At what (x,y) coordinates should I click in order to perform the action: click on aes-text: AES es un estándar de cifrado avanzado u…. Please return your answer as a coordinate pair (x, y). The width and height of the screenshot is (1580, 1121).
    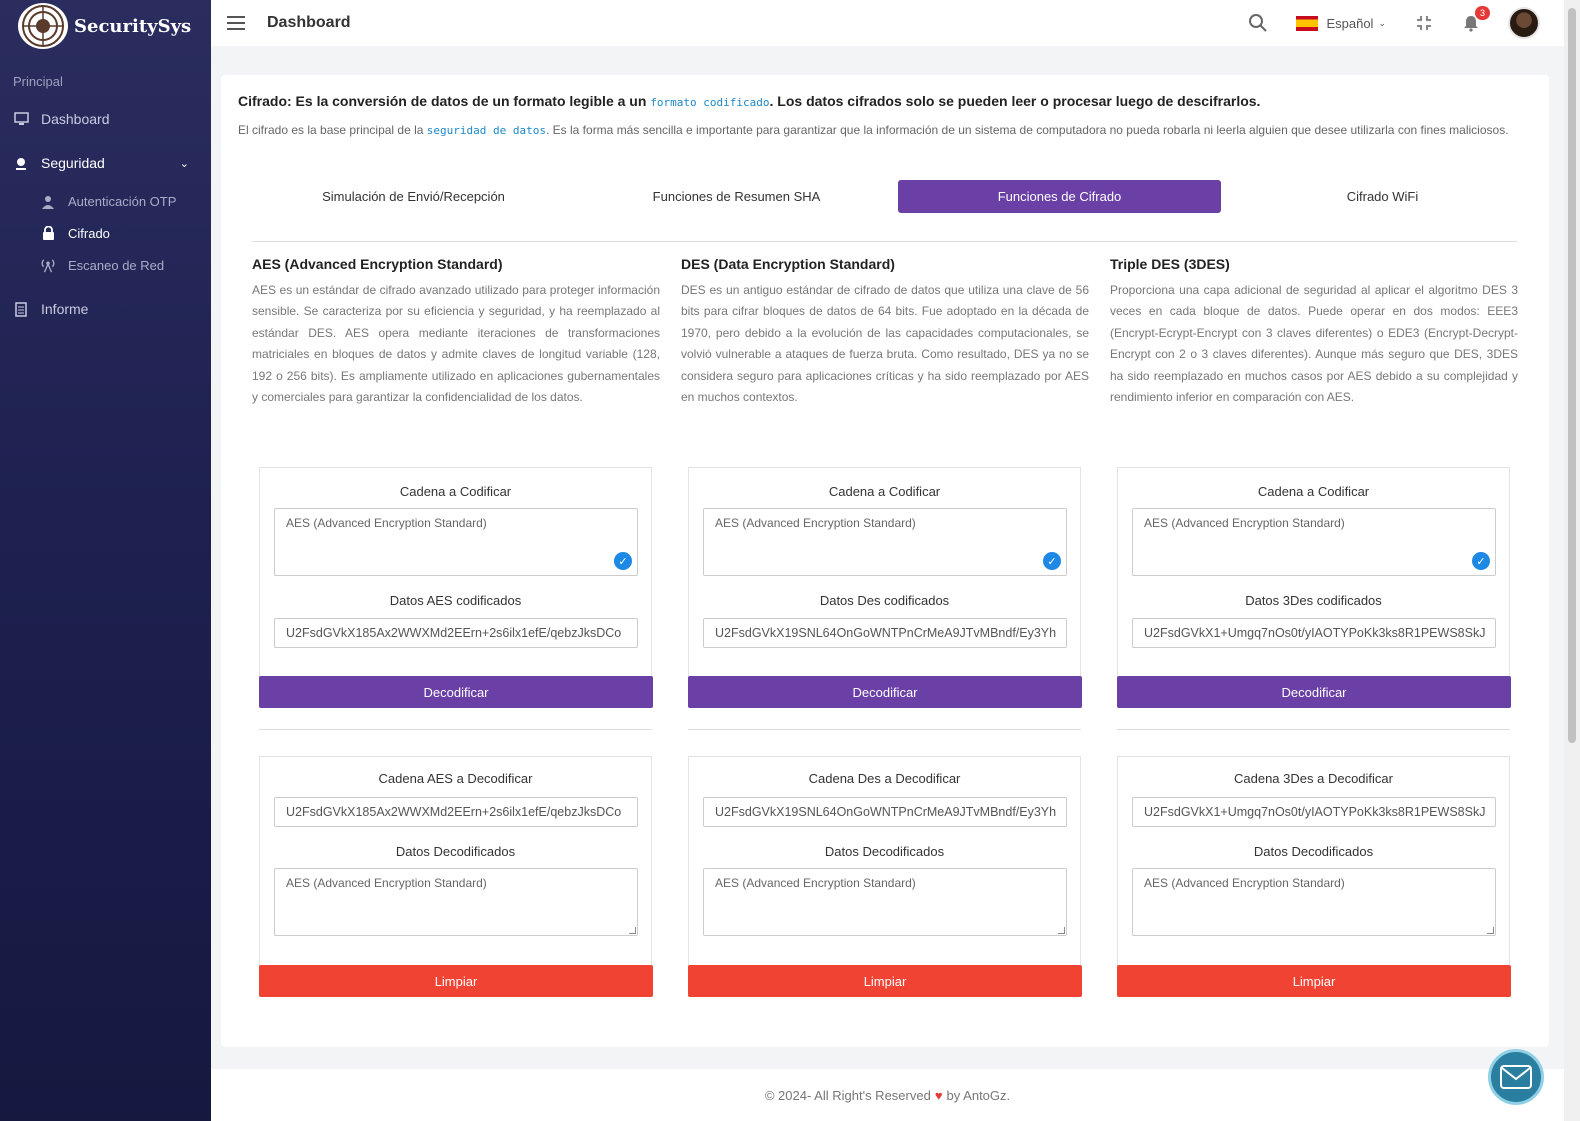
    Looking at the image, I should click on (456, 344).